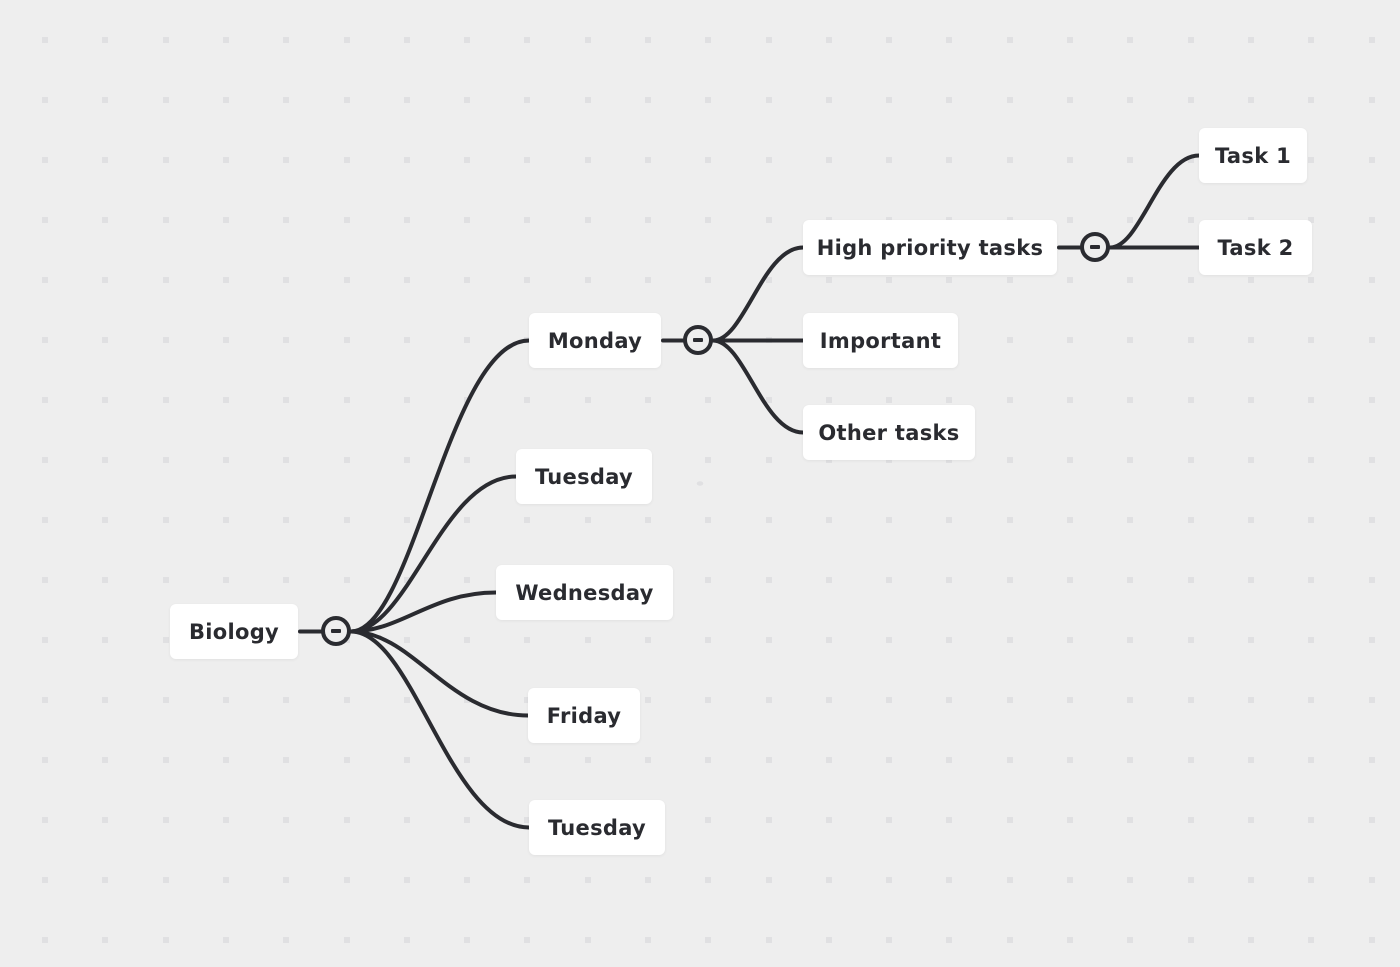 This screenshot has height=967, width=1400. Describe the element at coordinates (1253, 155) in the screenshot. I see `node-task-1: Task 1` at that location.